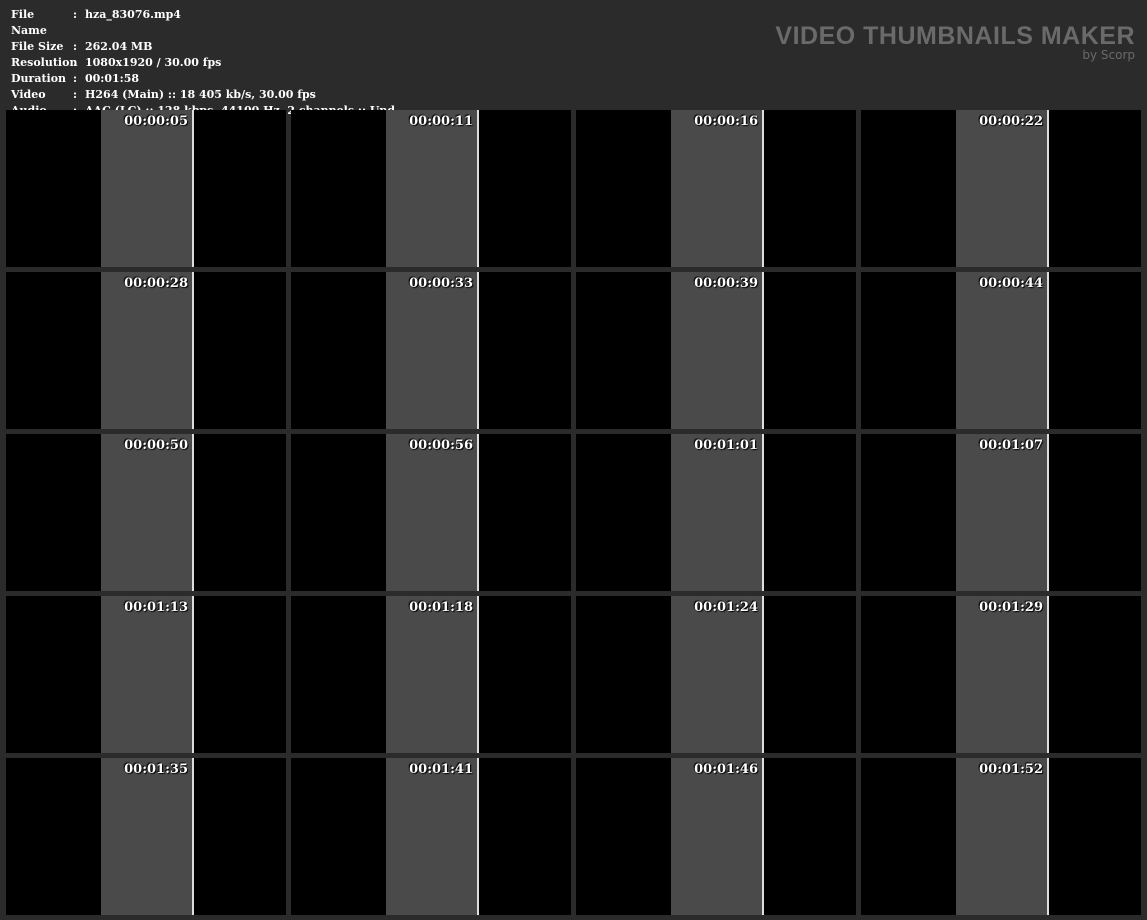  Describe the element at coordinates (156, 607) in the screenshot. I see `timestamp: 00:01:13` at that location.